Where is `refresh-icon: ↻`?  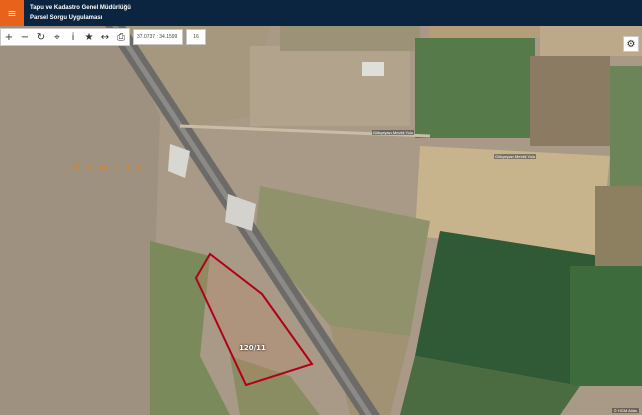
refresh-icon: ↻ is located at coordinates (41, 37).